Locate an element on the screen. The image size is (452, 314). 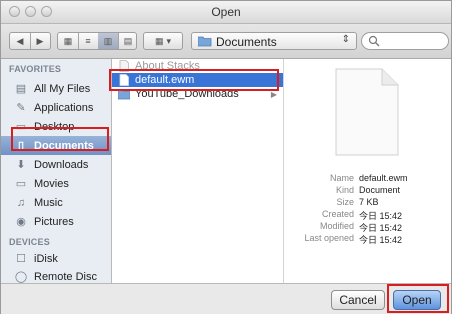
sidebar-item-label: Downloads is located at coordinates (61, 164).